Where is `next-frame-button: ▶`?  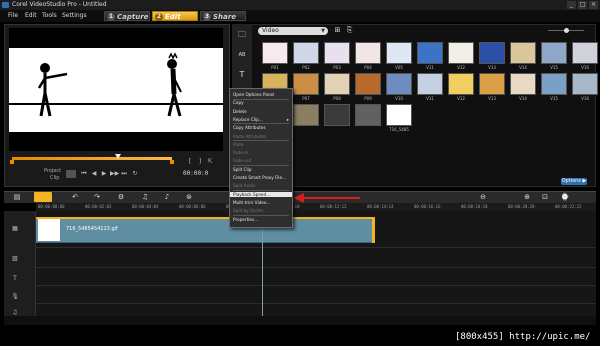 next-frame-button: ▶ is located at coordinates (104, 174).